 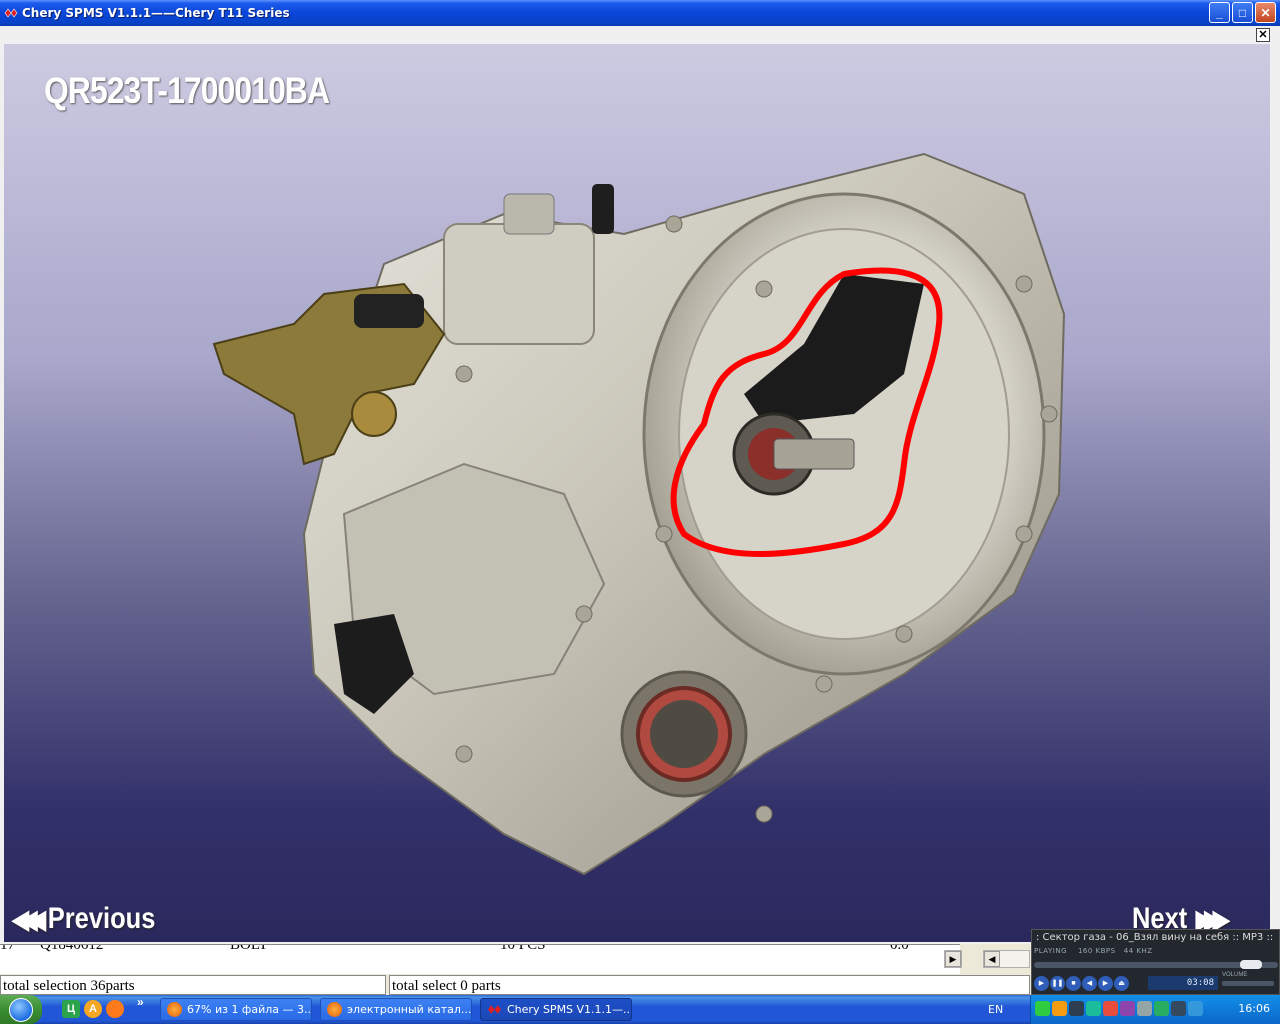 I want to click on player-info: PLAYING 160 KBPS 44 KHZ, so click(x=1093, y=951).